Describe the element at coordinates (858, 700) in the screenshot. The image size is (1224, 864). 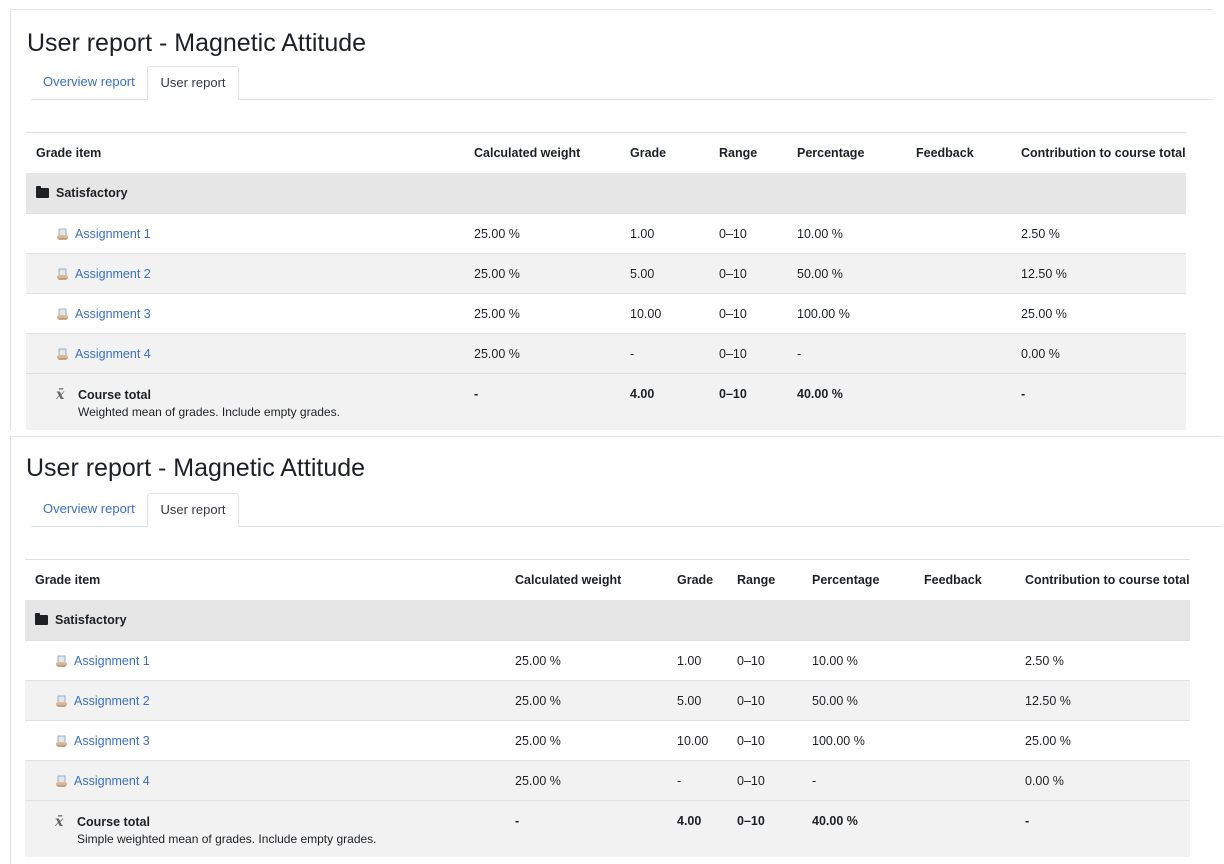
I see `percentage-cell: 50.00 %` at that location.